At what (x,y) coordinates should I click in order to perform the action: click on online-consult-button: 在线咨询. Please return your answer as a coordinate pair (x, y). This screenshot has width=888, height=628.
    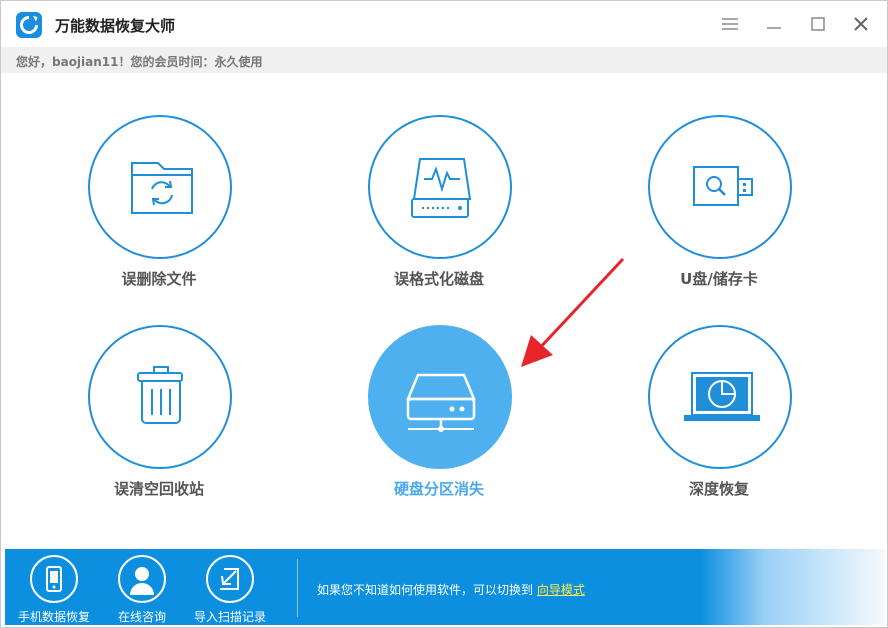
    Looking at the image, I should click on (142, 590).